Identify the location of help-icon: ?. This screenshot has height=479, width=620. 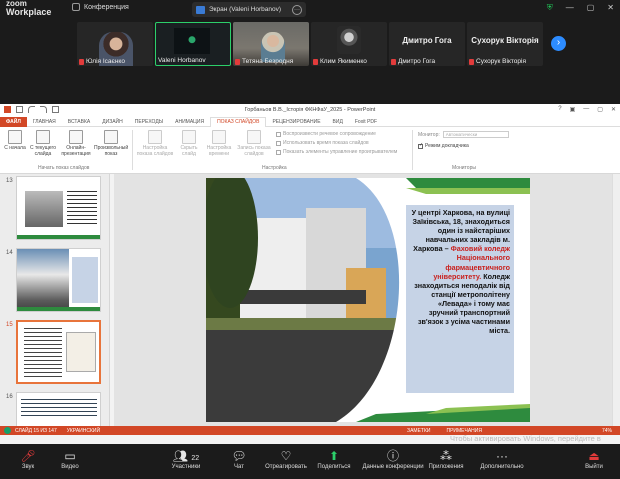
(559, 109).